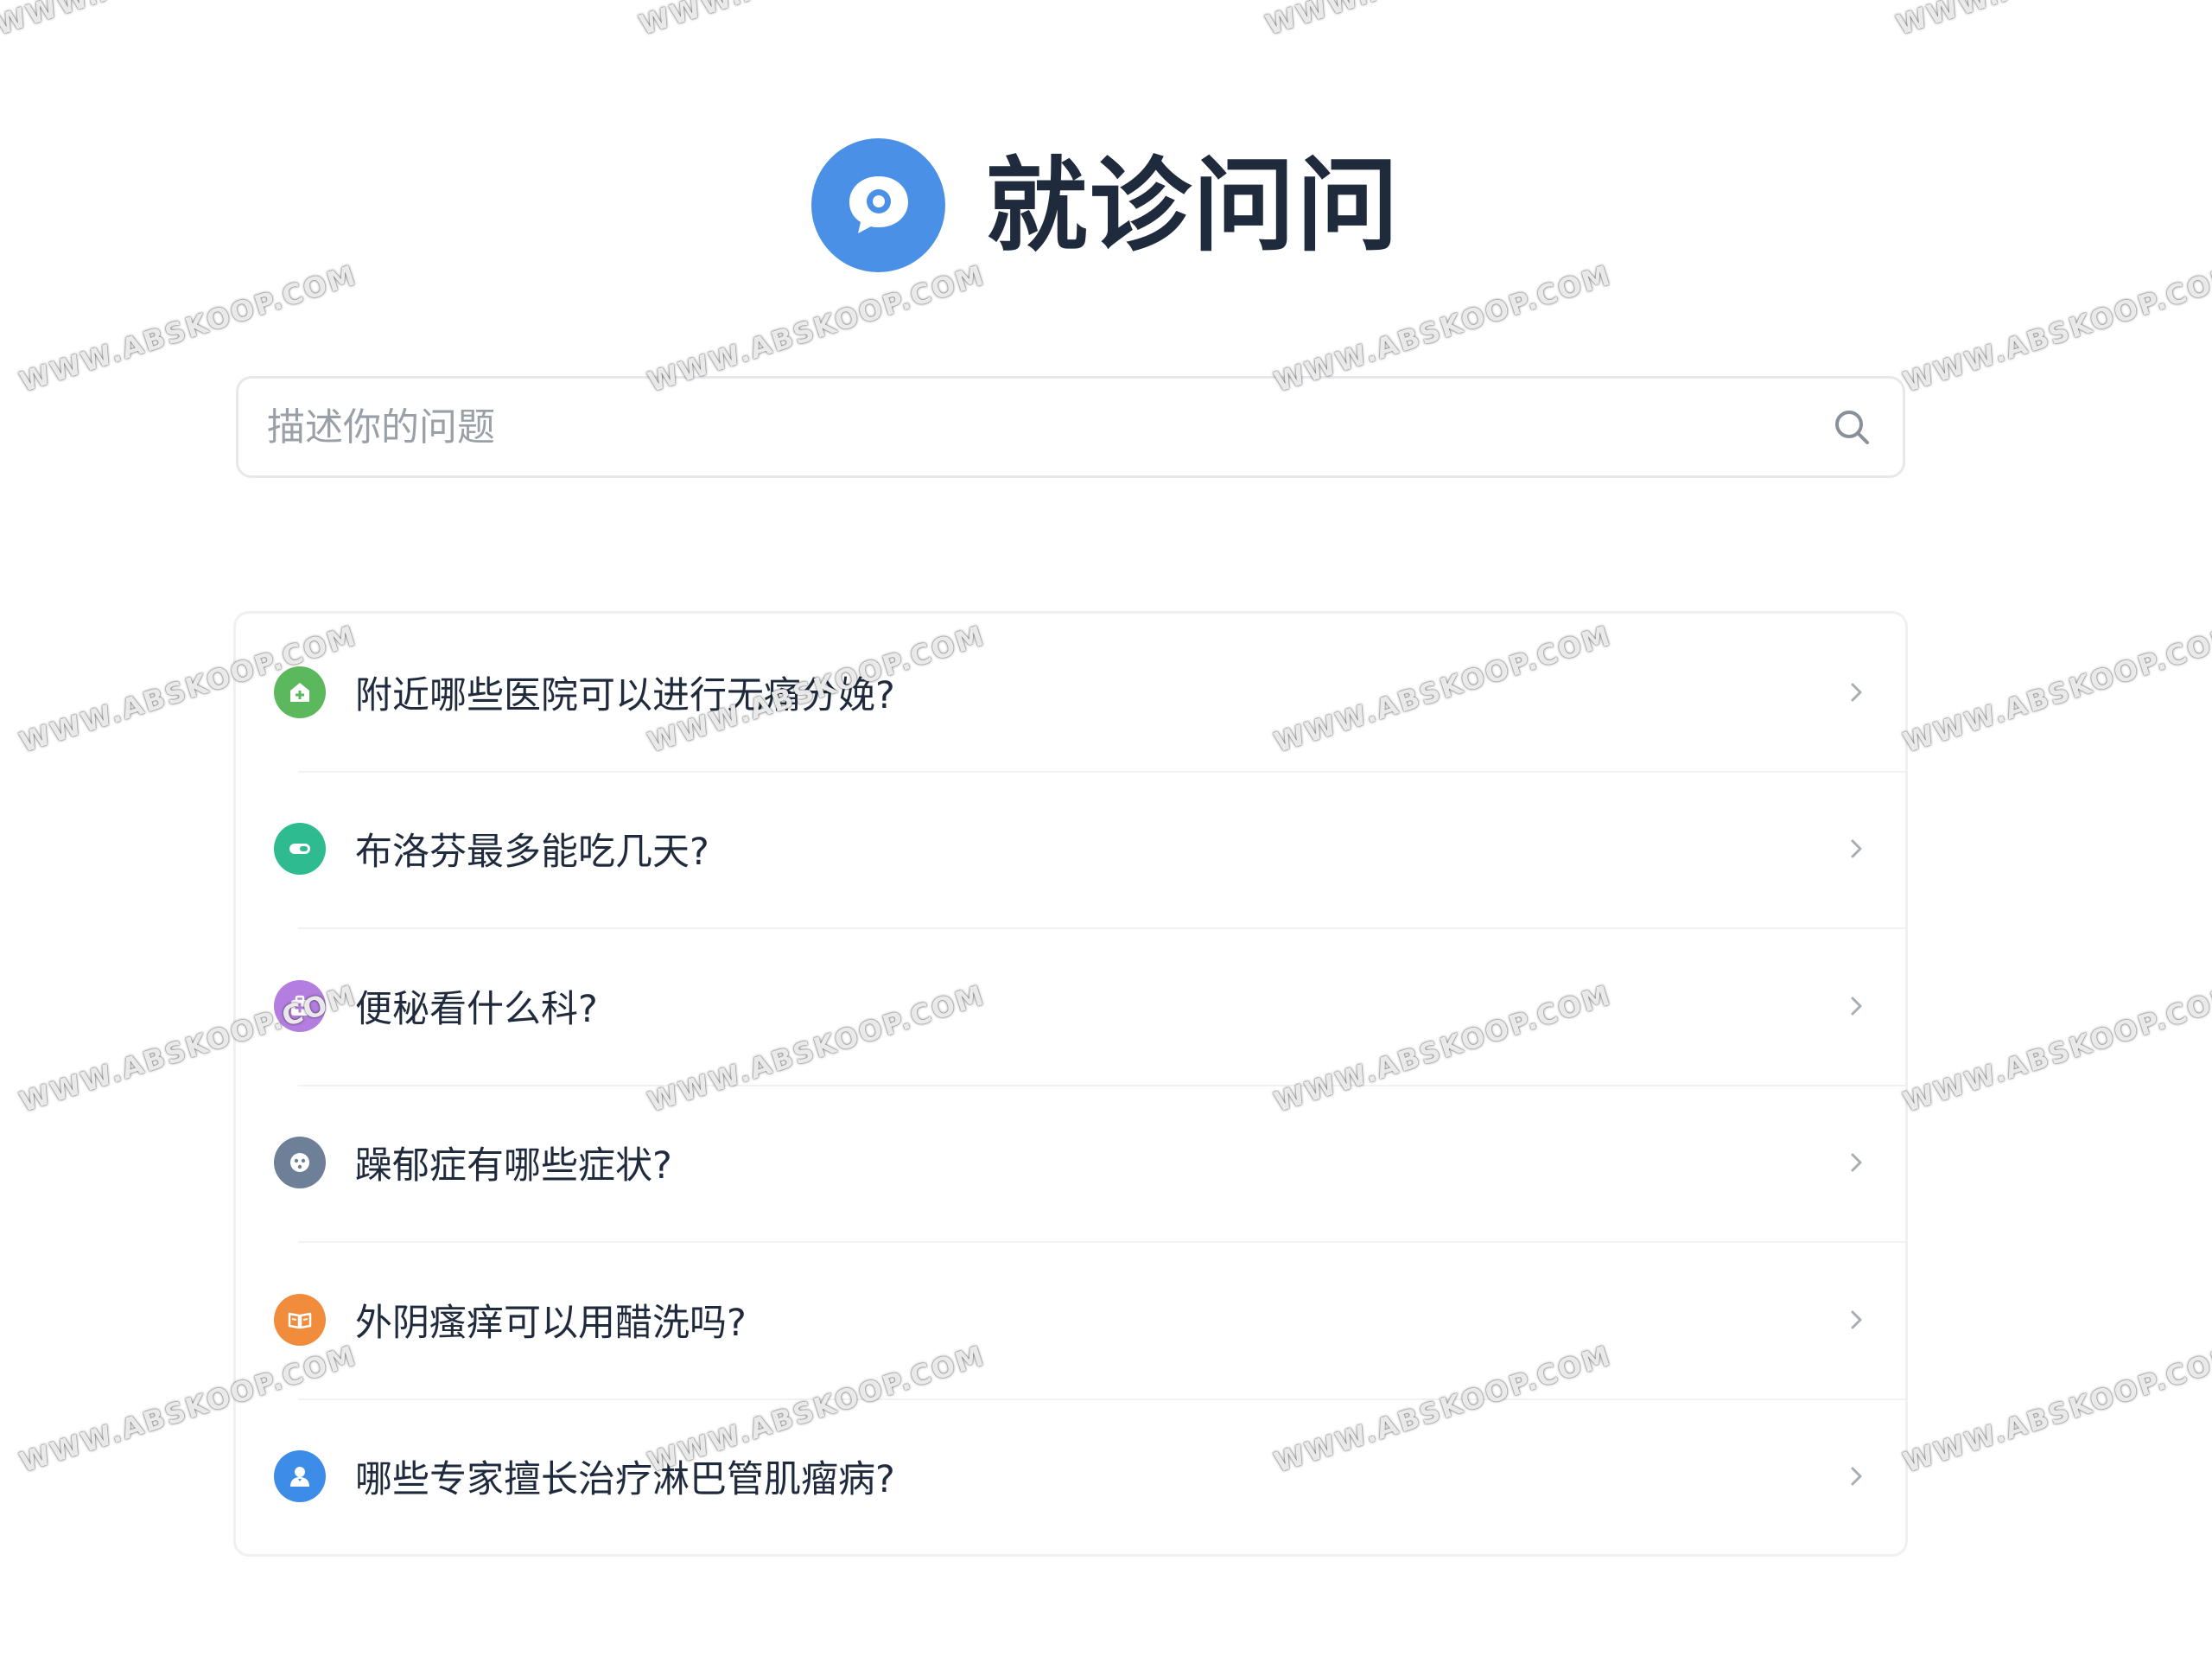 The width and height of the screenshot is (2212, 1669). What do you see at coordinates (300, 849) in the screenshot?
I see `pill-icon` at bounding box center [300, 849].